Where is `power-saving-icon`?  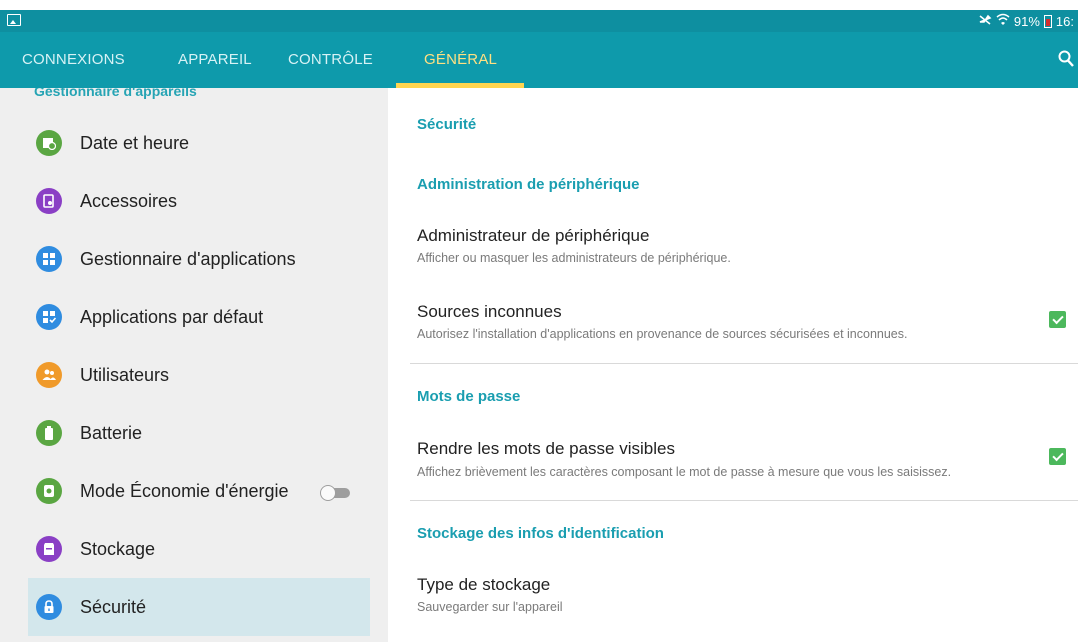 power-saving-icon is located at coordinates (49, 491).